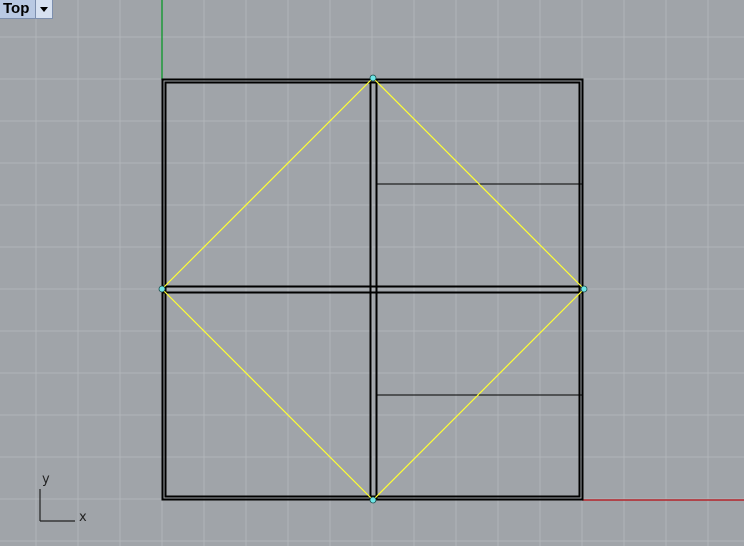  Describe the element at coordinates (162, 289) in the screenshot. I see `control-point-left` at that location.